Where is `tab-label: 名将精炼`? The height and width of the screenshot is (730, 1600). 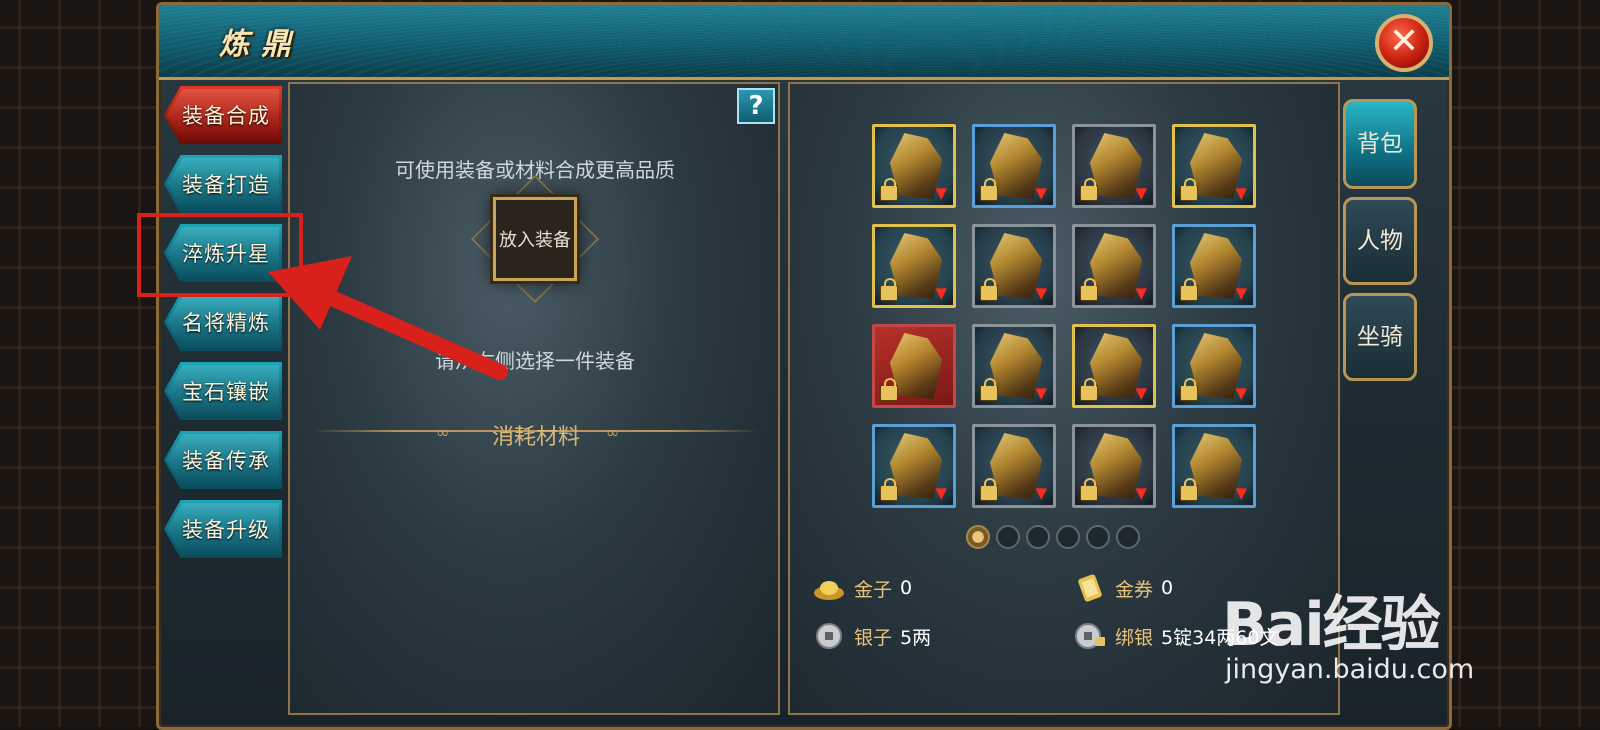 tab-label: 名将精炼 is located at coordinates (226, 323).